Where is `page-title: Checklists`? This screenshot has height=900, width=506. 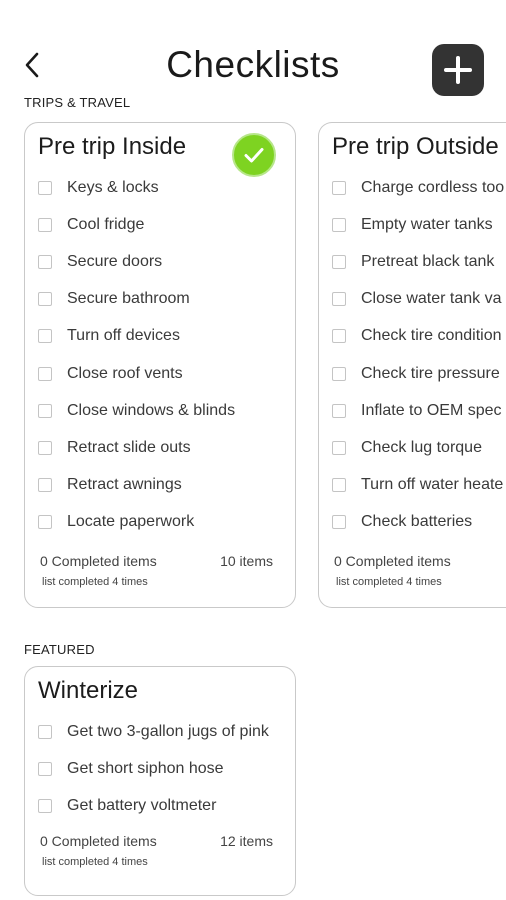 page-title: Checklists is located at coordinates (253, 64).